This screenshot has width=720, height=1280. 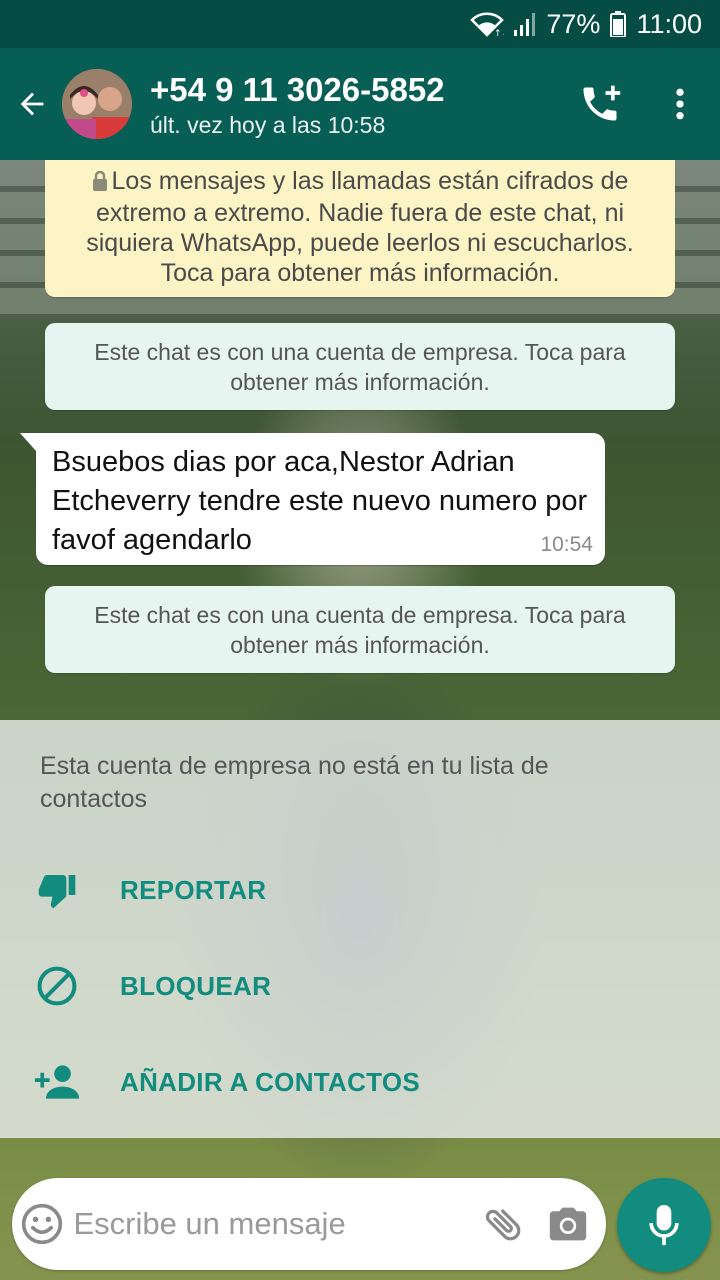 What do you see at coordinates (100, 183) in the screenshot?
I see `lock-icon` at bounding box center [100, 183].